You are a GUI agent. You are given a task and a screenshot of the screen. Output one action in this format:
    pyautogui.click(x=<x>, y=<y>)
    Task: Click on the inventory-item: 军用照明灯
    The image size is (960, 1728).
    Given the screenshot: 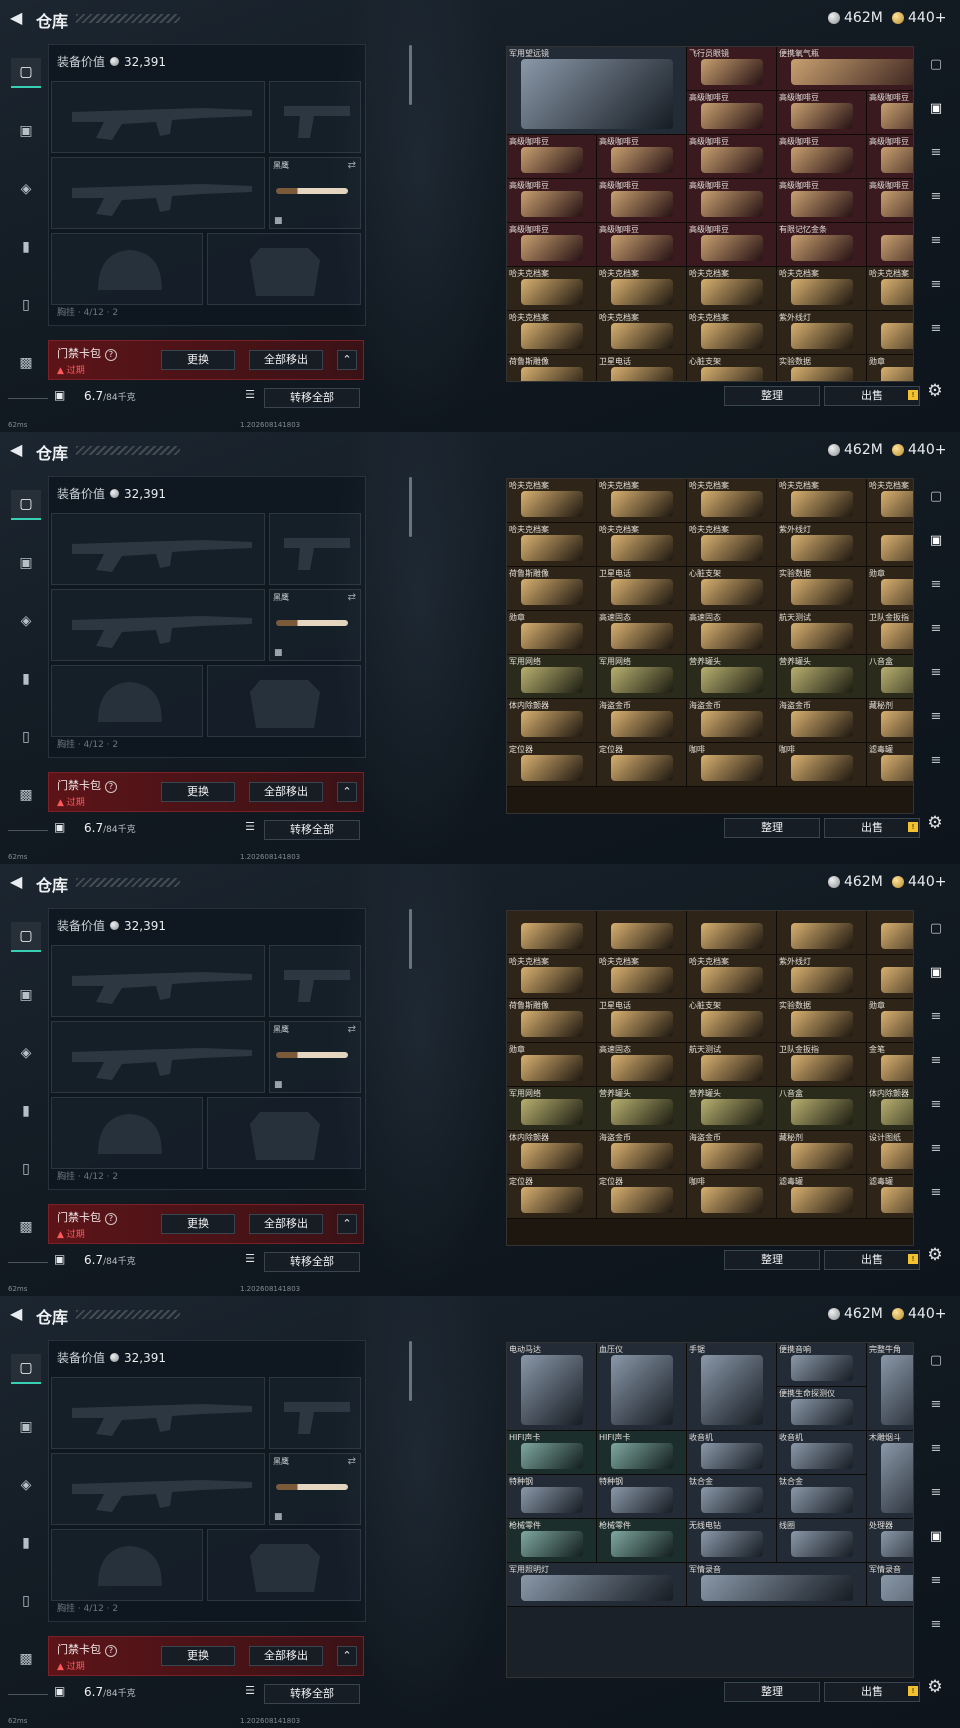 What is the action you would take?
    pyautogui.click(x=597, y=1585)
    